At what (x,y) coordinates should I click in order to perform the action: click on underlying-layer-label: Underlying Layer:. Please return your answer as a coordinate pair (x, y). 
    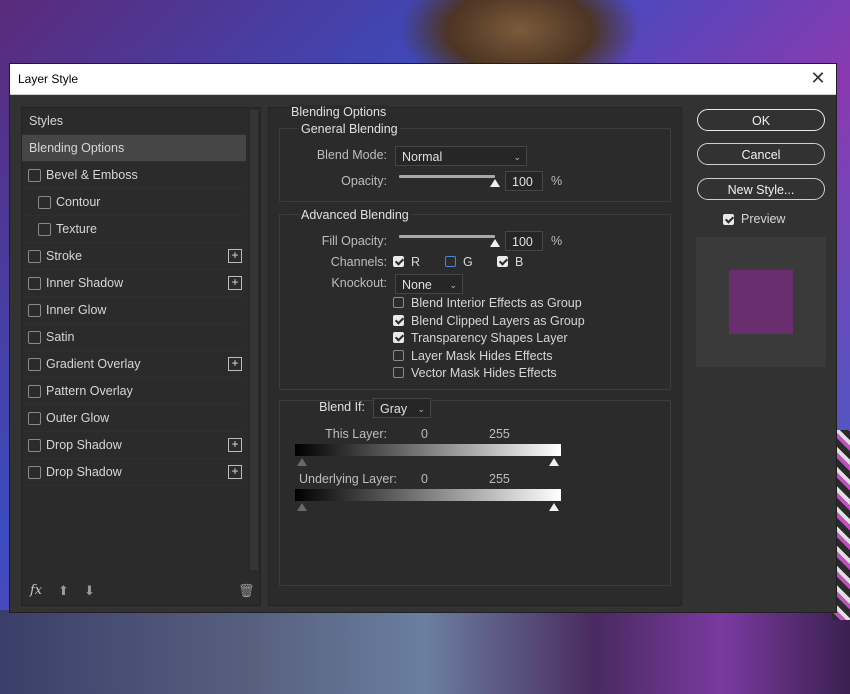
    Looking at the image, I should click on (348, 479).